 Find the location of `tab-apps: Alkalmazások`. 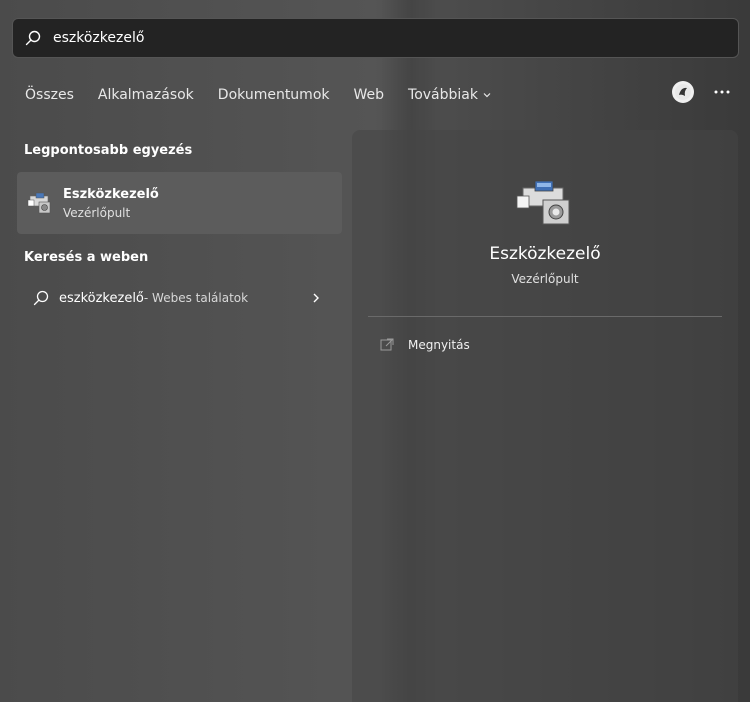

tab-apps: Alkalmazások is located at coordinates (146, 95).